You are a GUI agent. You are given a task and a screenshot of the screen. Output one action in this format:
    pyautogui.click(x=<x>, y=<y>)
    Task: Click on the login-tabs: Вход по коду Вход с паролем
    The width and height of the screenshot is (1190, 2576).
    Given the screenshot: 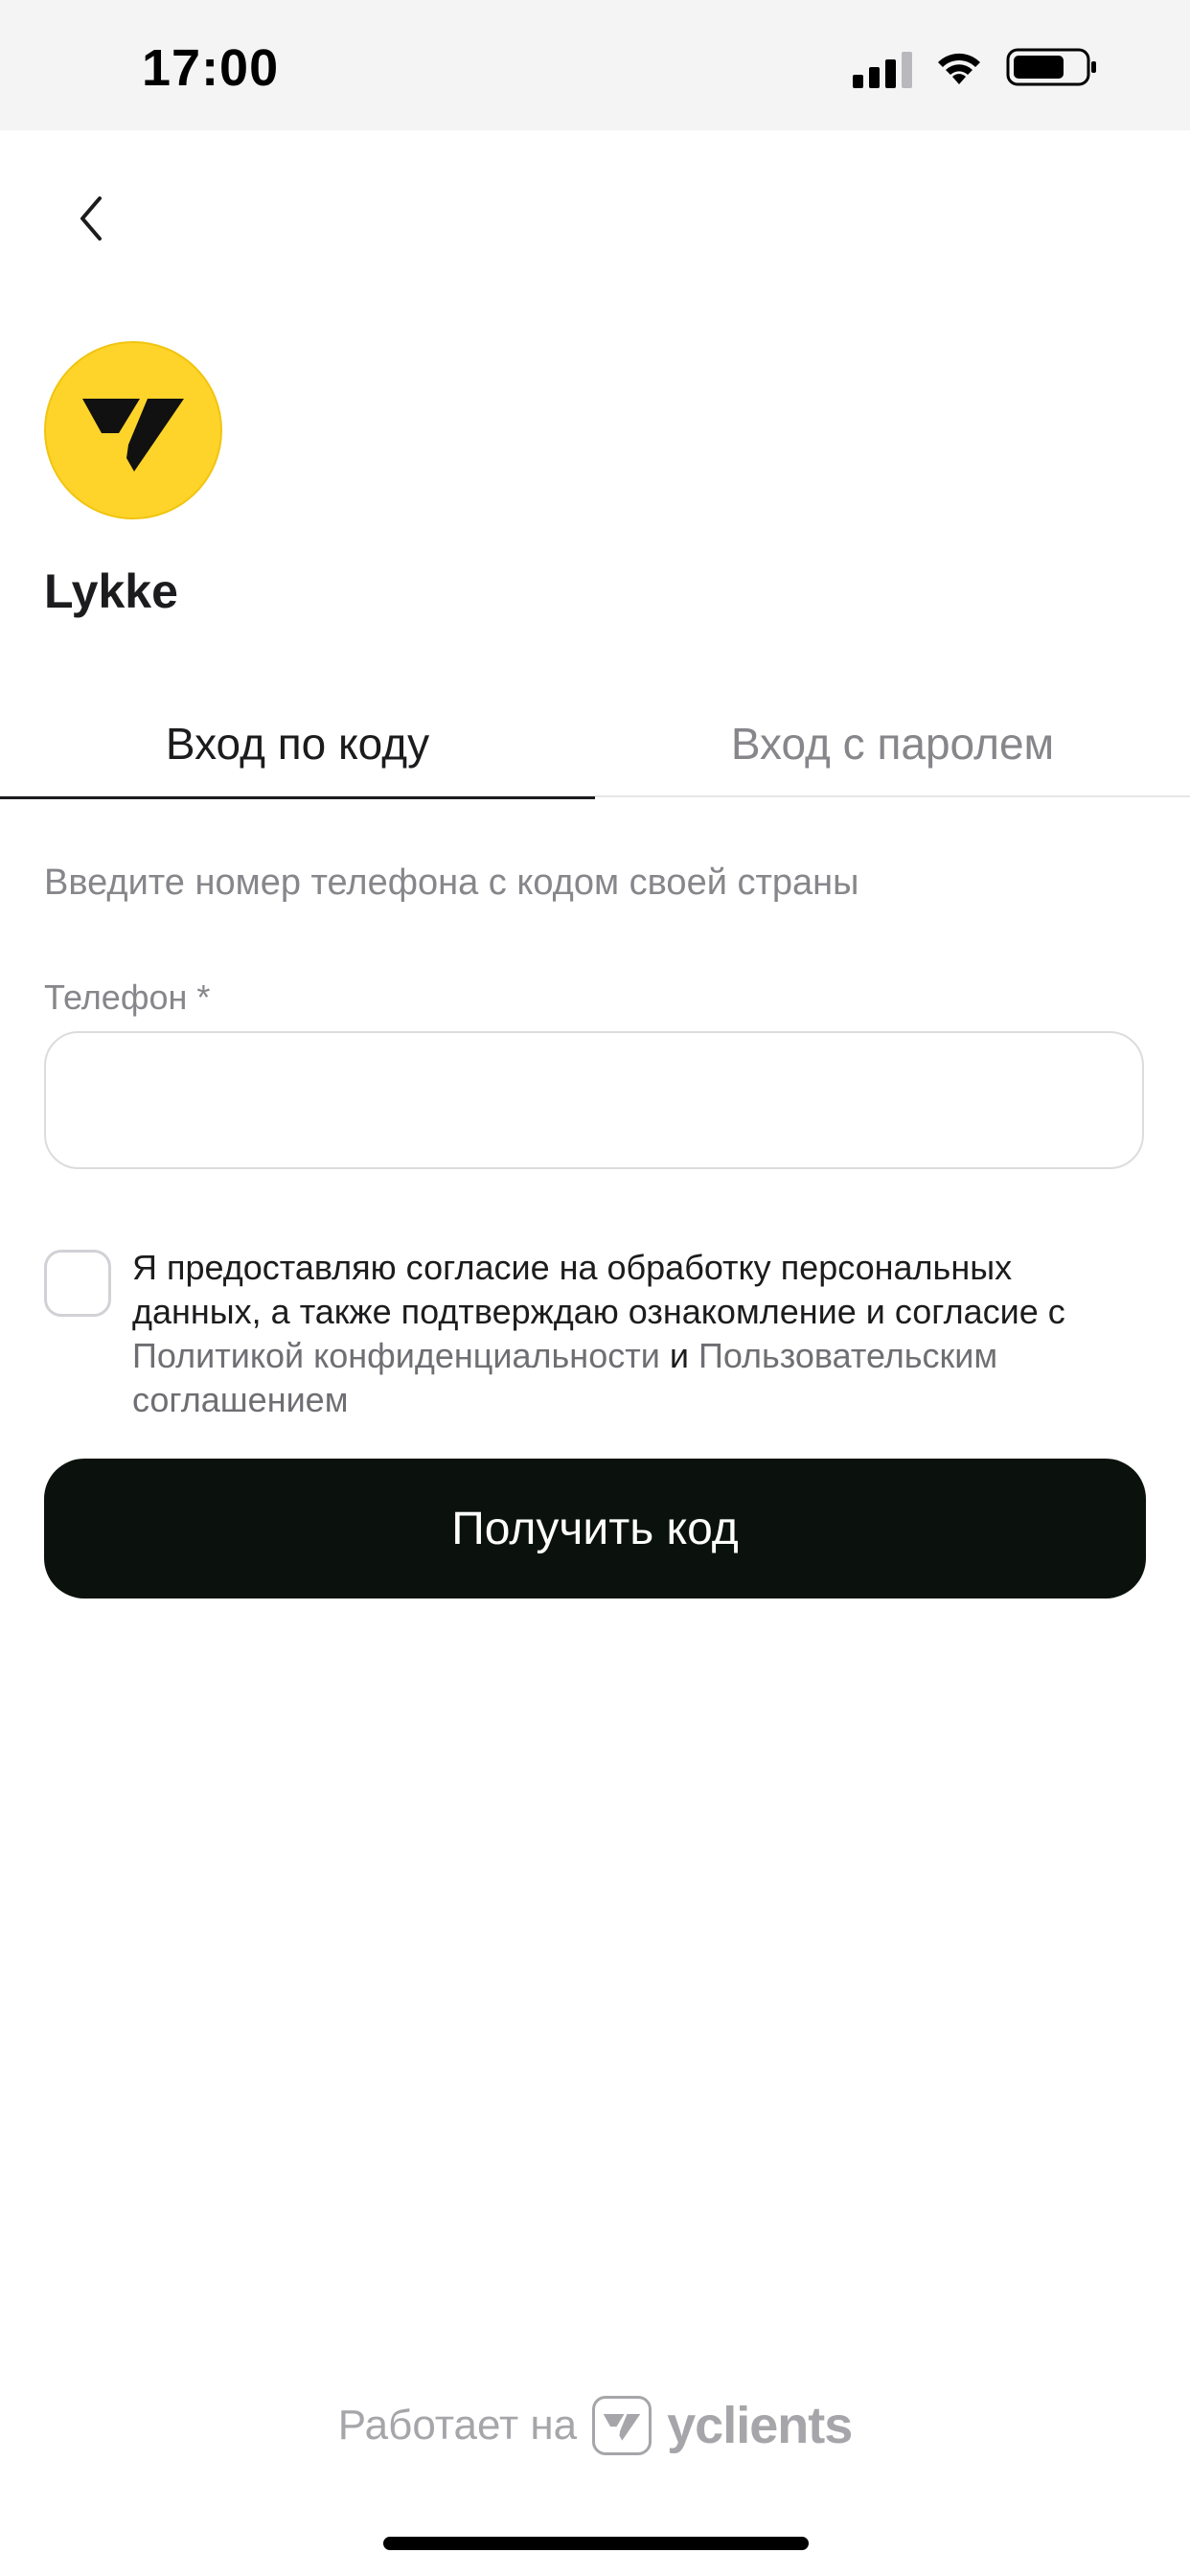 What is the action you would take?
    pyautogui.click(x=595, y=744)
    